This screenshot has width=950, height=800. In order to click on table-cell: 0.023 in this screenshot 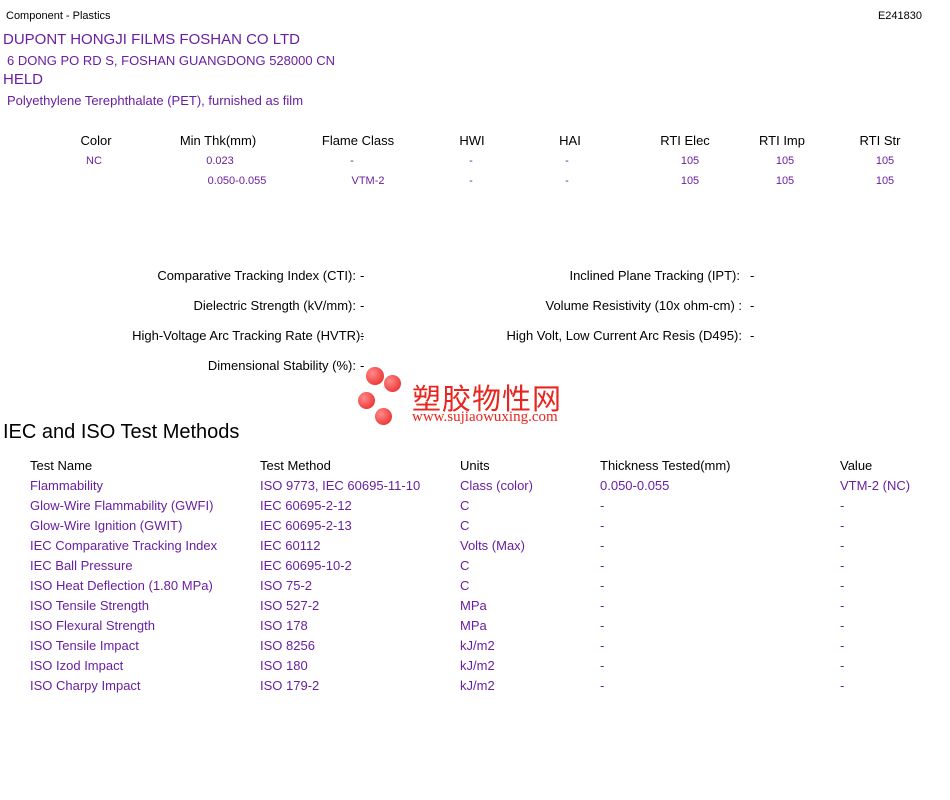, I will do `click(220, 161)`.